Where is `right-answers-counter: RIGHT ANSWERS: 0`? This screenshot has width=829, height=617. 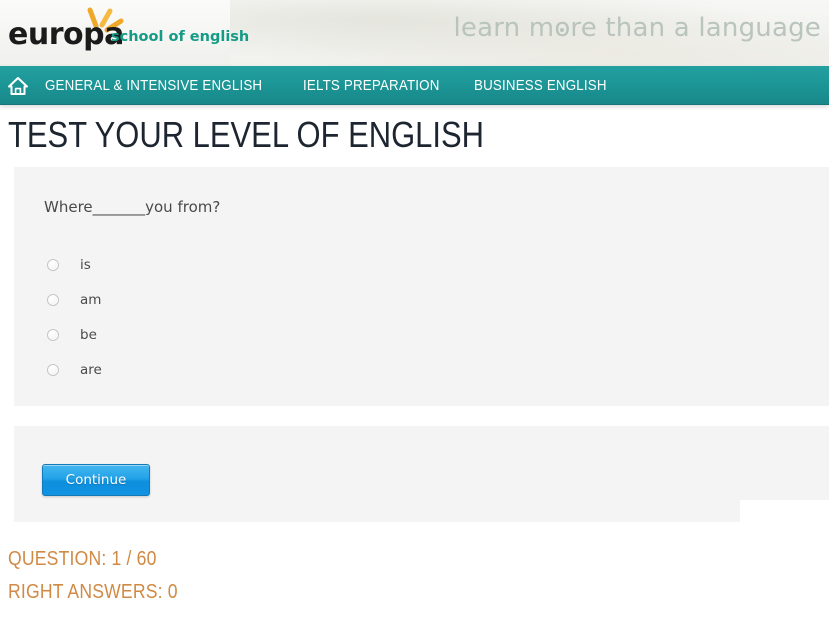
right-answers-counter: RIGHT ANSWERS: 0 is located at coordinates (93, 592).